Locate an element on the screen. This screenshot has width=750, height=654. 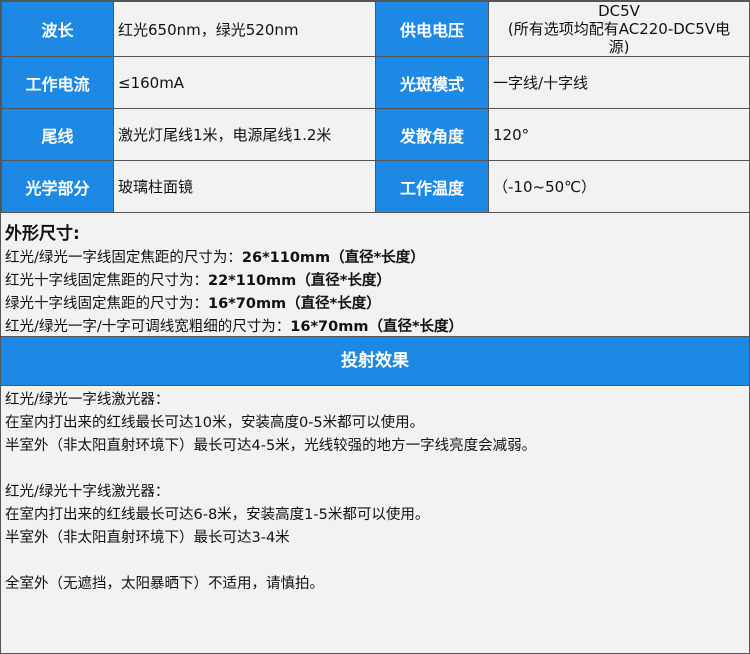
voltage-line-1: DC5V is located at coordinates (619, 11).